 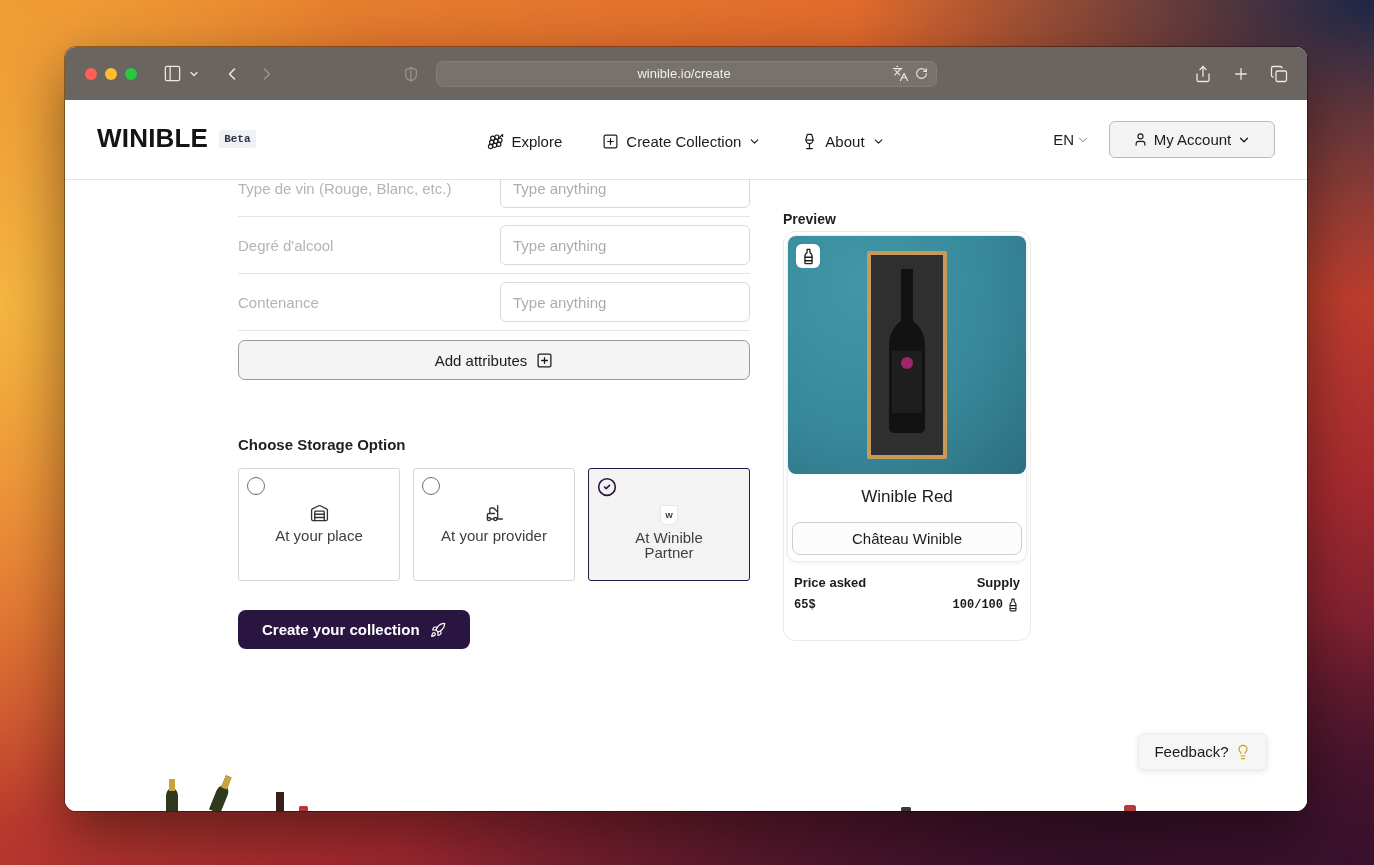 I want to click on product-name: Winible Red, so click(x=907, y=497).